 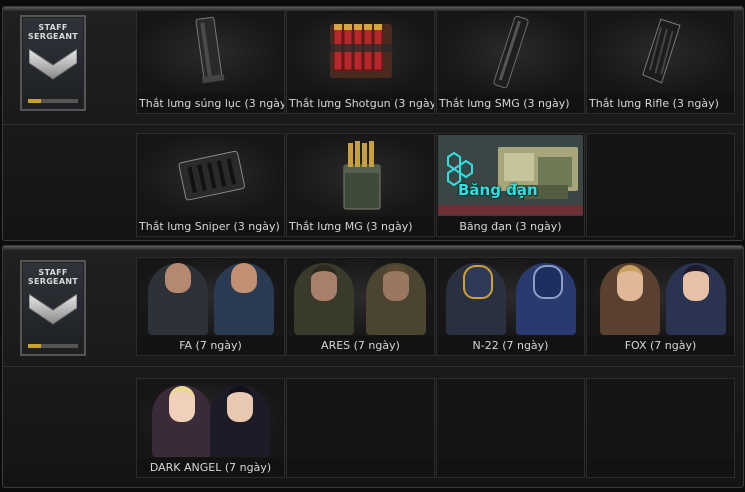 I want to click on item-label: DARK ANGEL (7 ngày), so click(x=210, y=467).